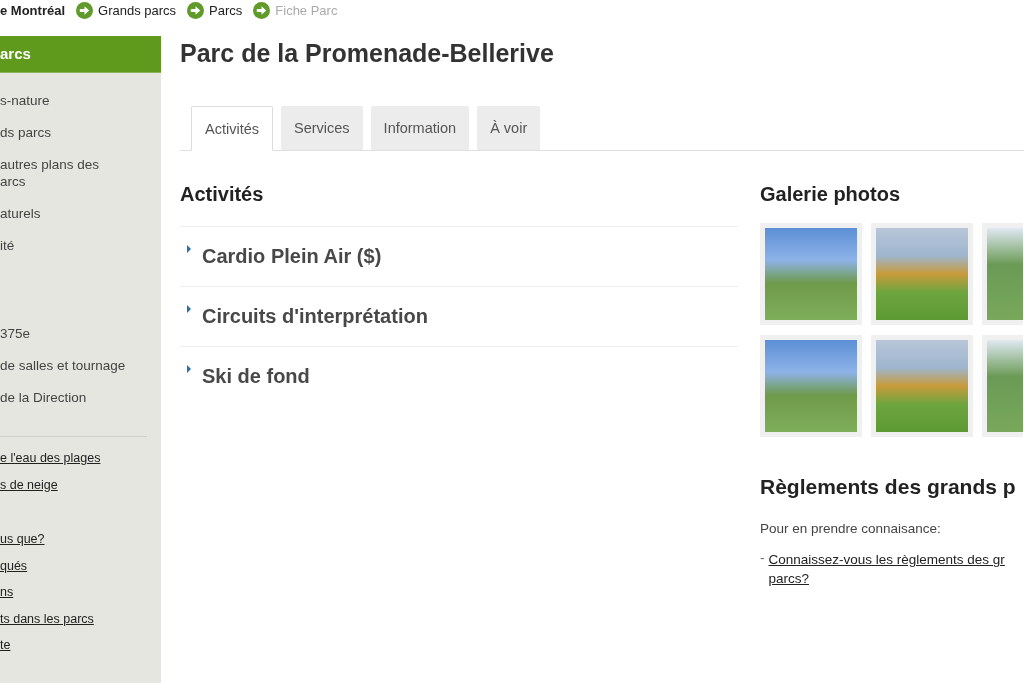 The image size is (1024, 683). What do you see at coordinates (367, 53) in the screenshot?
I see `page-title: Parc de la Promenade-Bellerive` at bounding box center [367, 53].